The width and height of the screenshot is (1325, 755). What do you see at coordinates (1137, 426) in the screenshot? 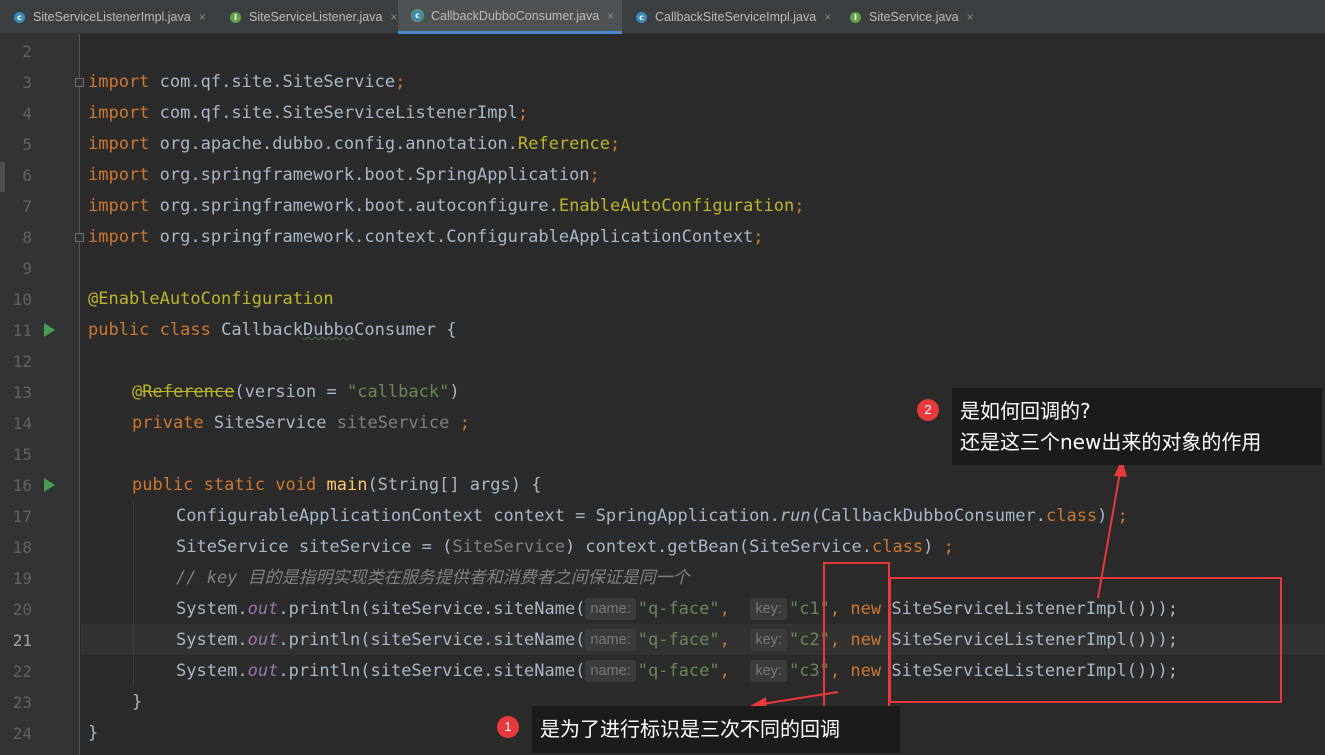
I see `callout-question: 是如何回调的? 还是这三个new出来的对象的作用` at bounding box center [1137, 426].